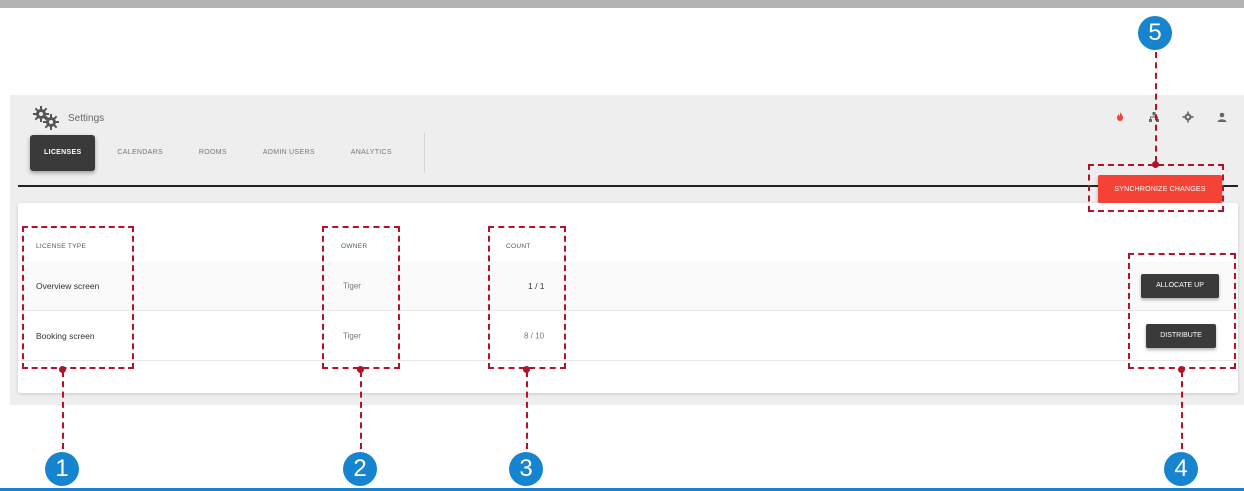  Describe the element at coordinates (62, 469) in the screenshot. I see `callout-badge-1: 1` at that location.